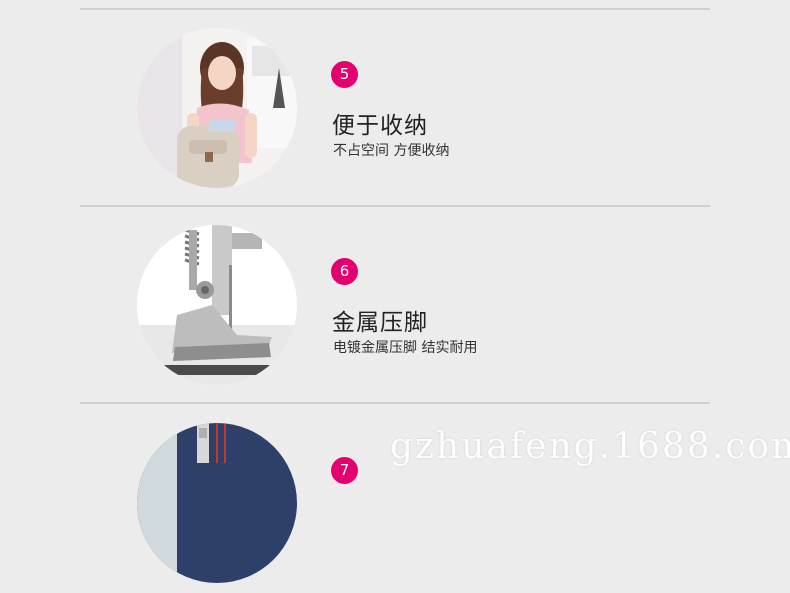  I want to click on watermark-text: gzhuafeng.1688.com, so click(590, 446).